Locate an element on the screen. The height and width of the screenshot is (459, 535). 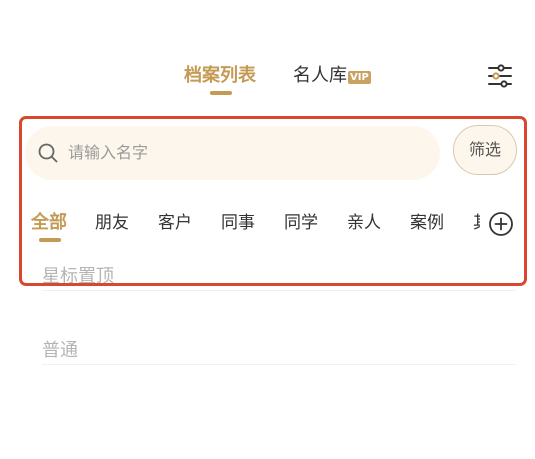
tab-celebrity-library: 名人库 VIP is located at coordinates (332, 76).